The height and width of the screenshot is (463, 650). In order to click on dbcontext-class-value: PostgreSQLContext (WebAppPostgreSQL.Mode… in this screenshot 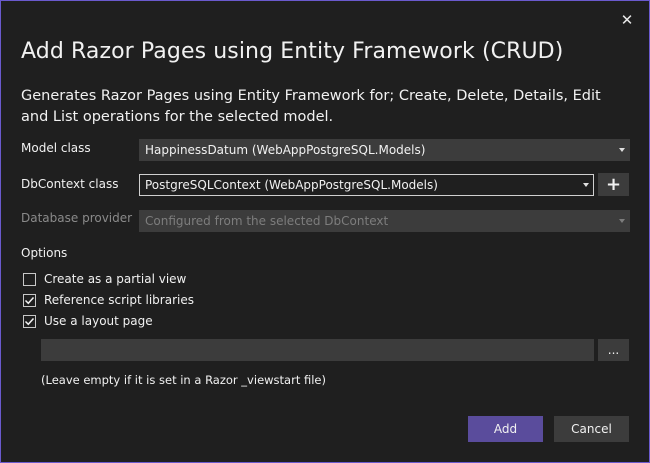, I will do `click(291, 185)`.